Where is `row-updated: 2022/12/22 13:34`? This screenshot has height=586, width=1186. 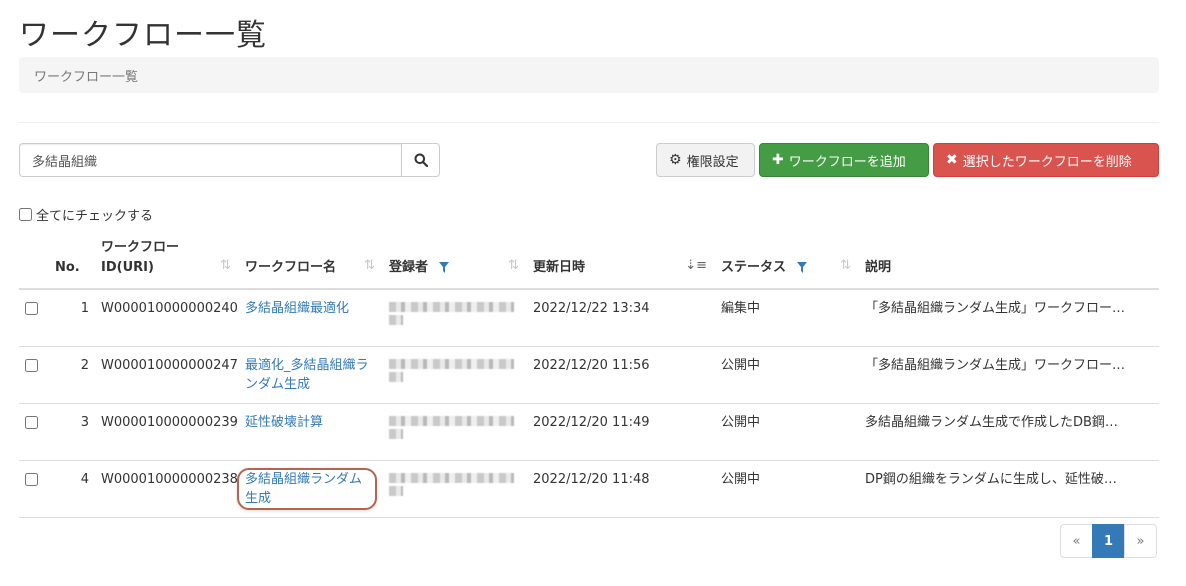
row-updated: 2022/12/22 13:34 is located at coordinates (621, 318).